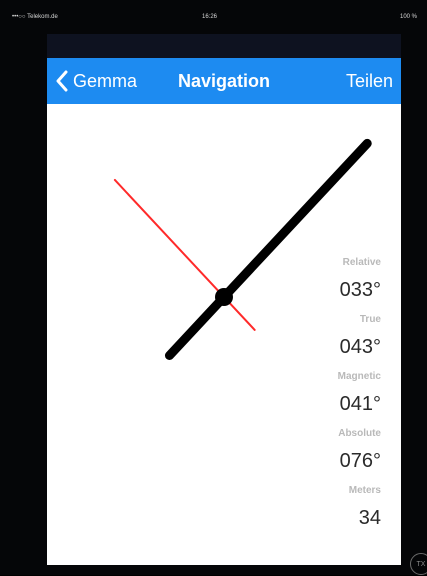 The image size is (427, 576). What do you see at coordinates (418, 564) in the screenshot?
I see `corner-badge: TX` at bounding box center [418, 564].